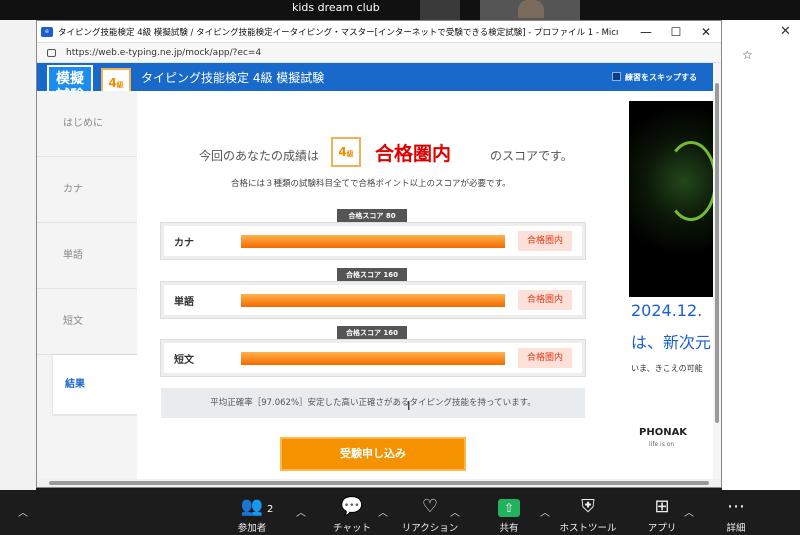 This screenshot has height=535, width=800. What do you see at coordinates (588, 506) in the screenshot?
I see `shield-icon: ⛨` at bounding box center [588, 506].